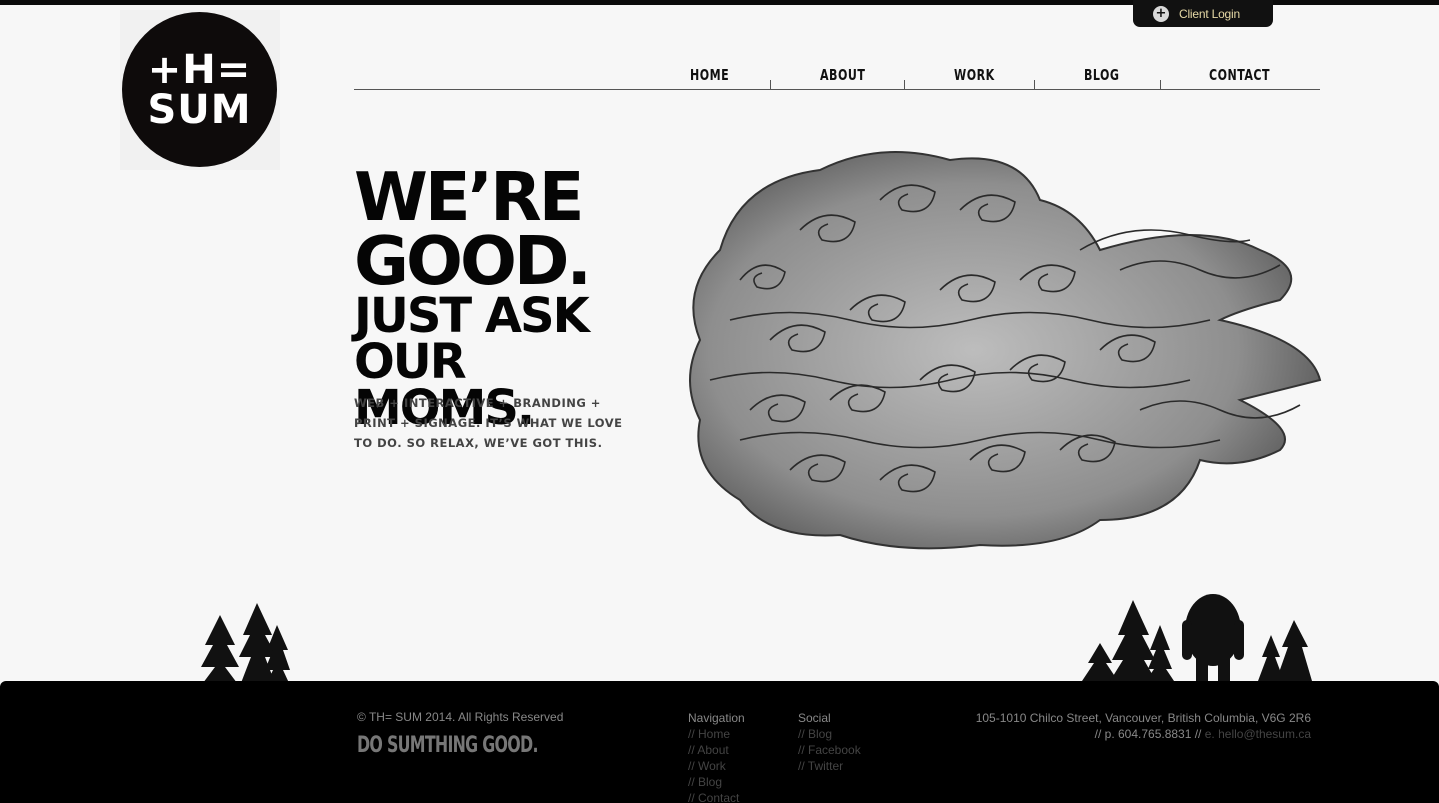 Image resolution: width=1439 pixels, height=803 pixels. Describe the element at coordinates (842, 75) in the screenshot. I see `nav-about: ABOUT` at that location.